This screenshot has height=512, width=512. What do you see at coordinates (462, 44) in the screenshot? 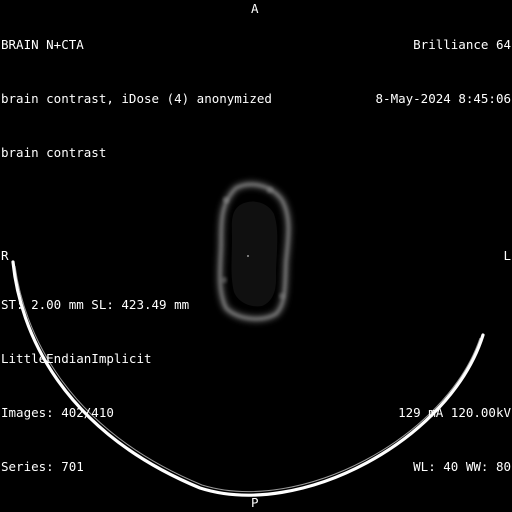
I see `scanner-model: Brilliance 64` at bounding box center [462, 44].